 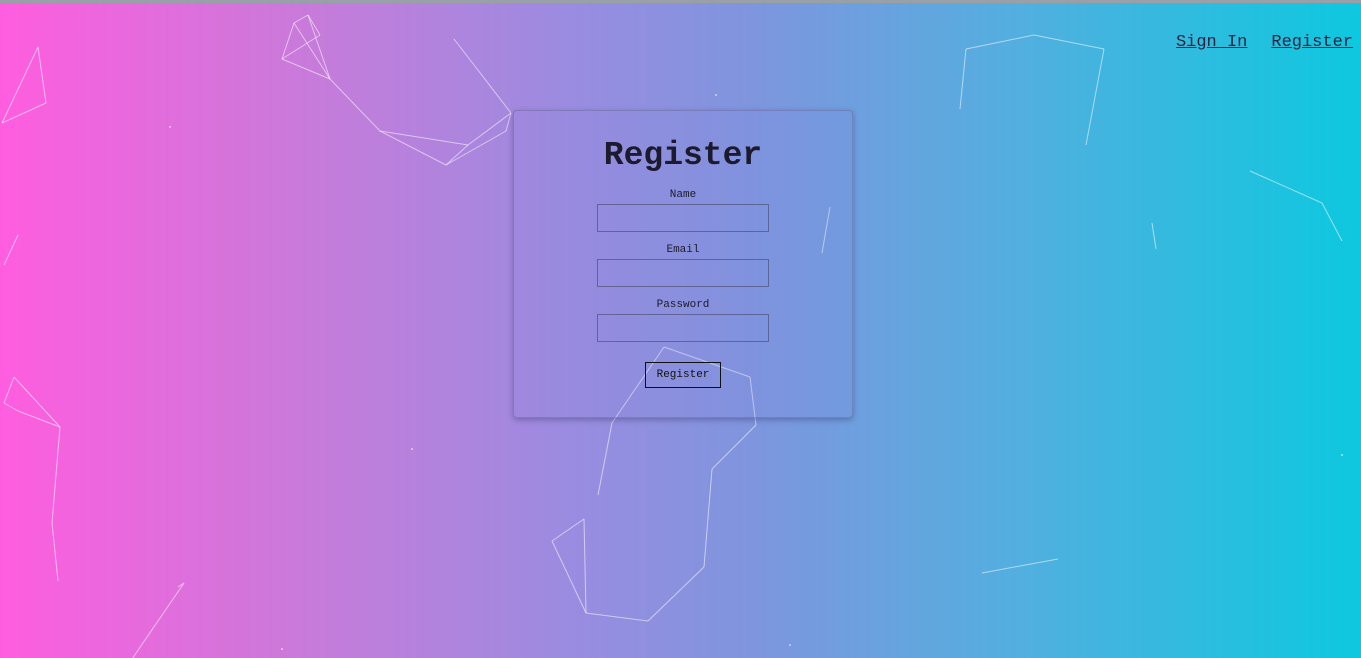 I want to click on password-label: Password, so click(x=683, y=305).